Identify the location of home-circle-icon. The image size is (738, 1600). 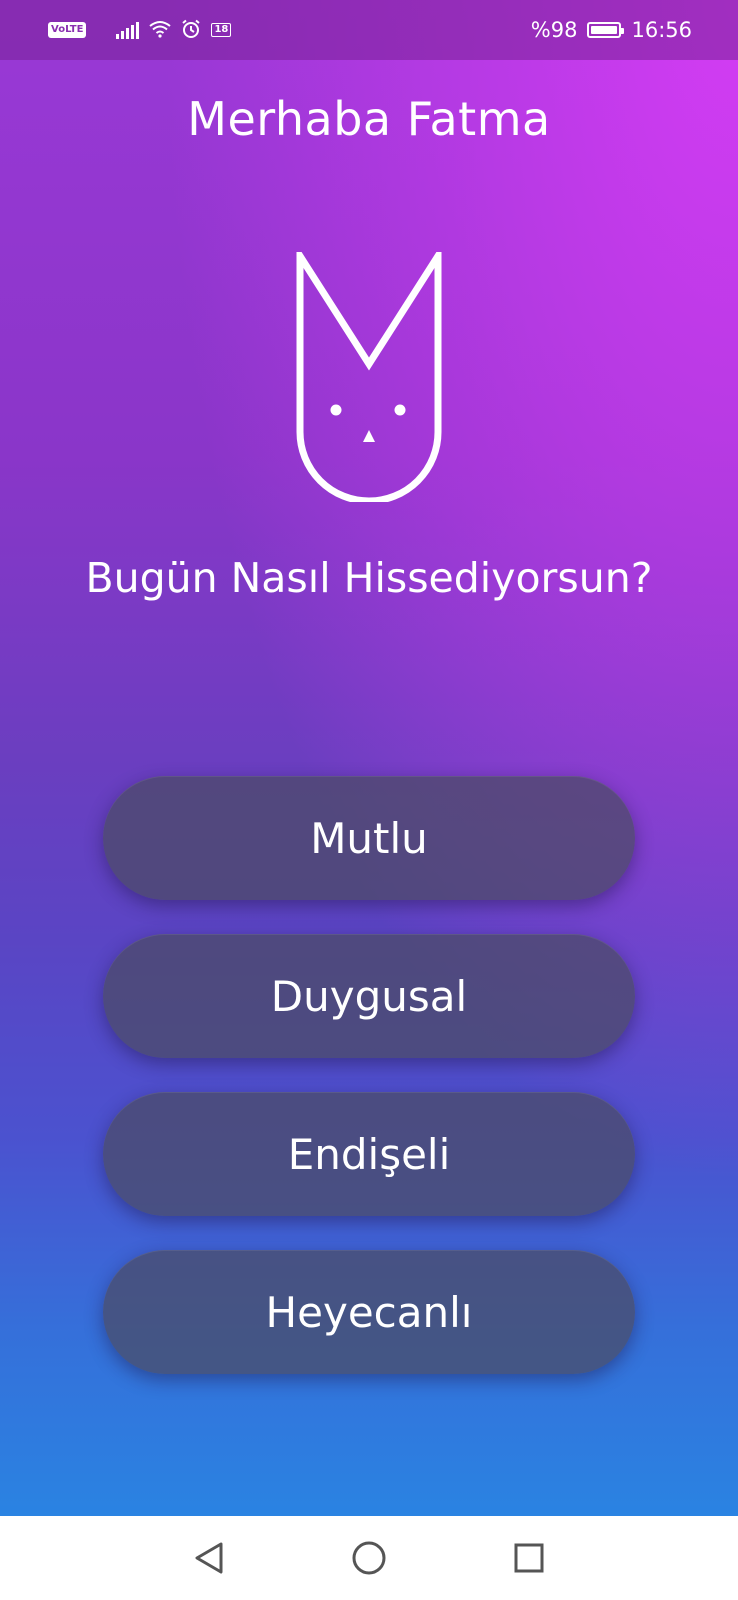
(369, 1558).